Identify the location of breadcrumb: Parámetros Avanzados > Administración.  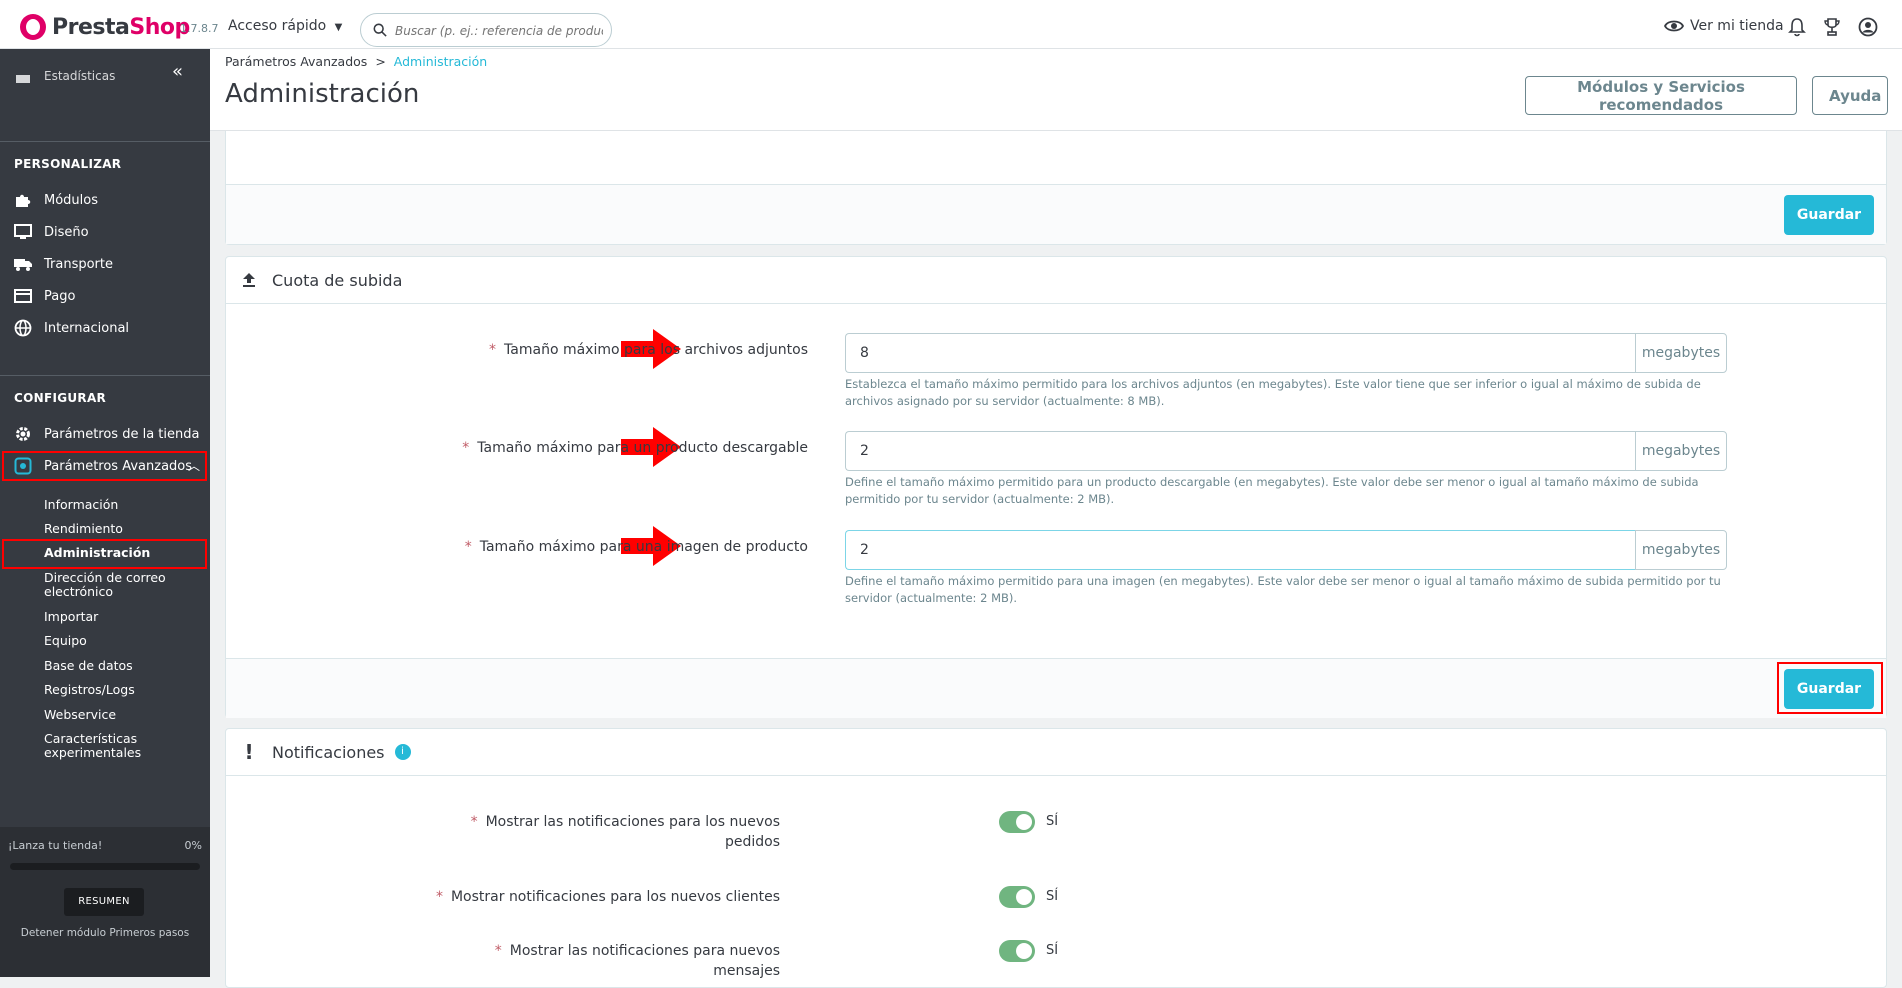
(356, 61).